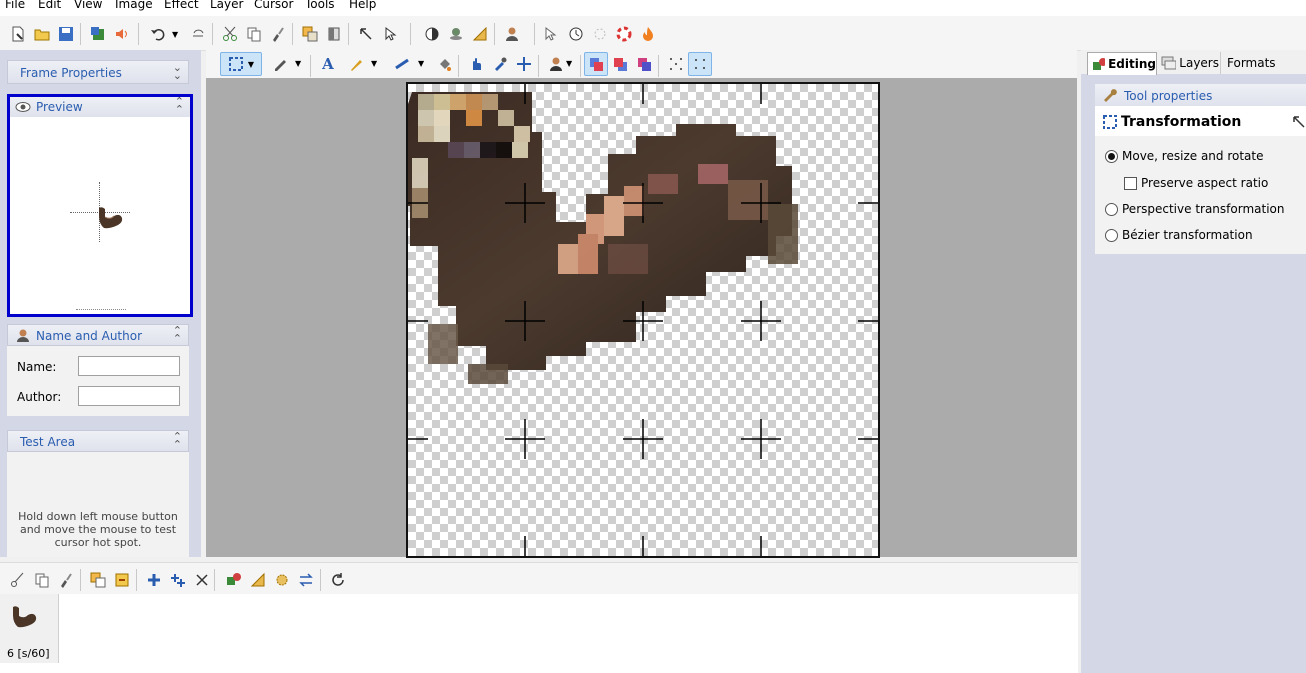  What do you see at coordinates (254, 34) in the screenshot?
I see `copy-icon` at bounding box center [254, 34].